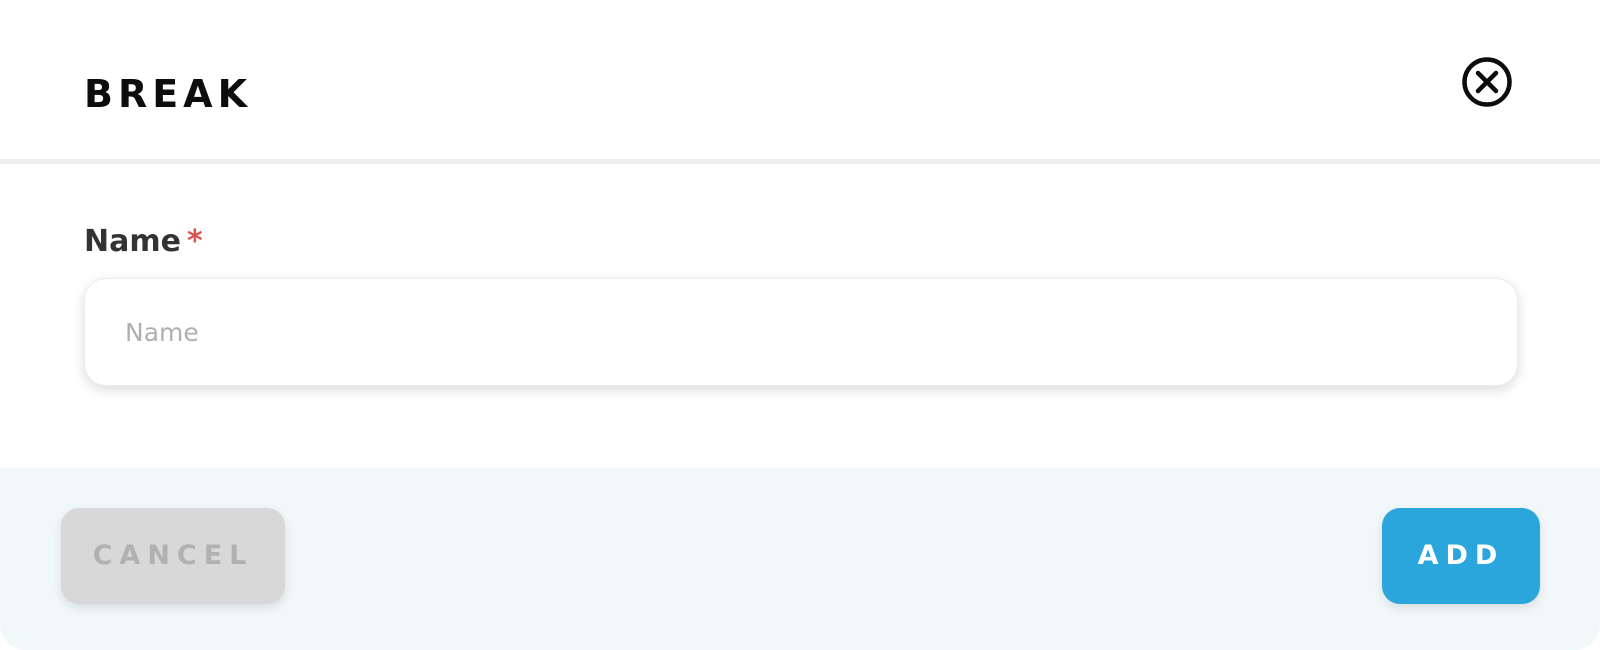 Image resolution: width=1600 pixels, height=650 pixels. Describe the element at coordinates (801, 332) in the screenshot. I see `name-input` at that location.